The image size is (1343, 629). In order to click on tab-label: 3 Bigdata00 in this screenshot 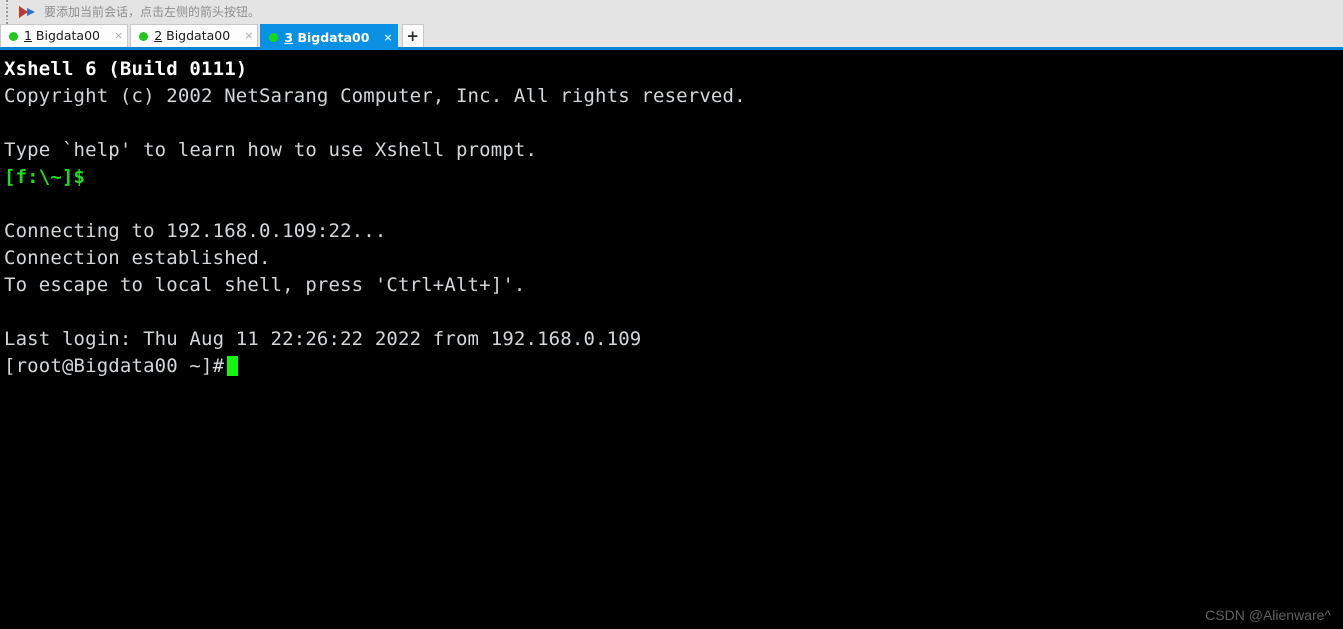, I will do `click(327, 37)`.